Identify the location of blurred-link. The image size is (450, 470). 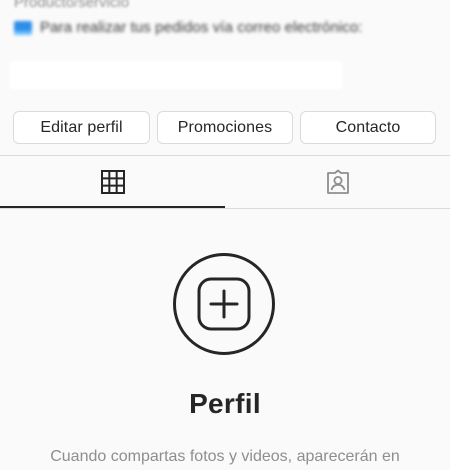
(176, 75).